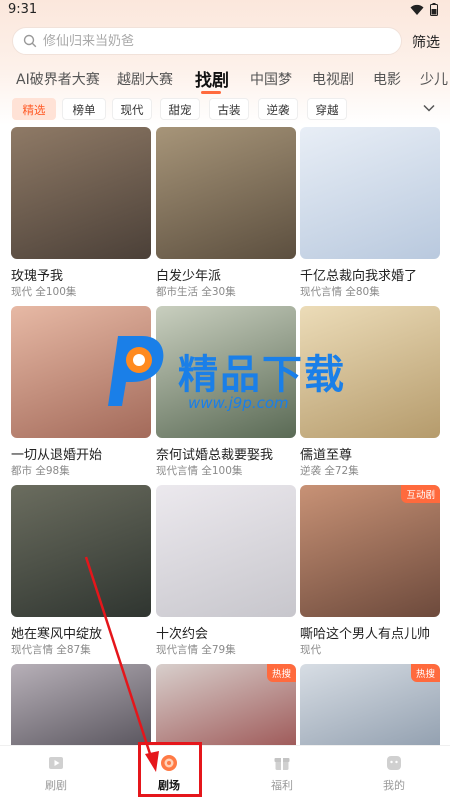 The width and height of the screenshot is (450, 801). What do you see at coordinates (182, 634) in the screenshot?
I see `drama-title: 十次约会` at bounding box center [182, 634].